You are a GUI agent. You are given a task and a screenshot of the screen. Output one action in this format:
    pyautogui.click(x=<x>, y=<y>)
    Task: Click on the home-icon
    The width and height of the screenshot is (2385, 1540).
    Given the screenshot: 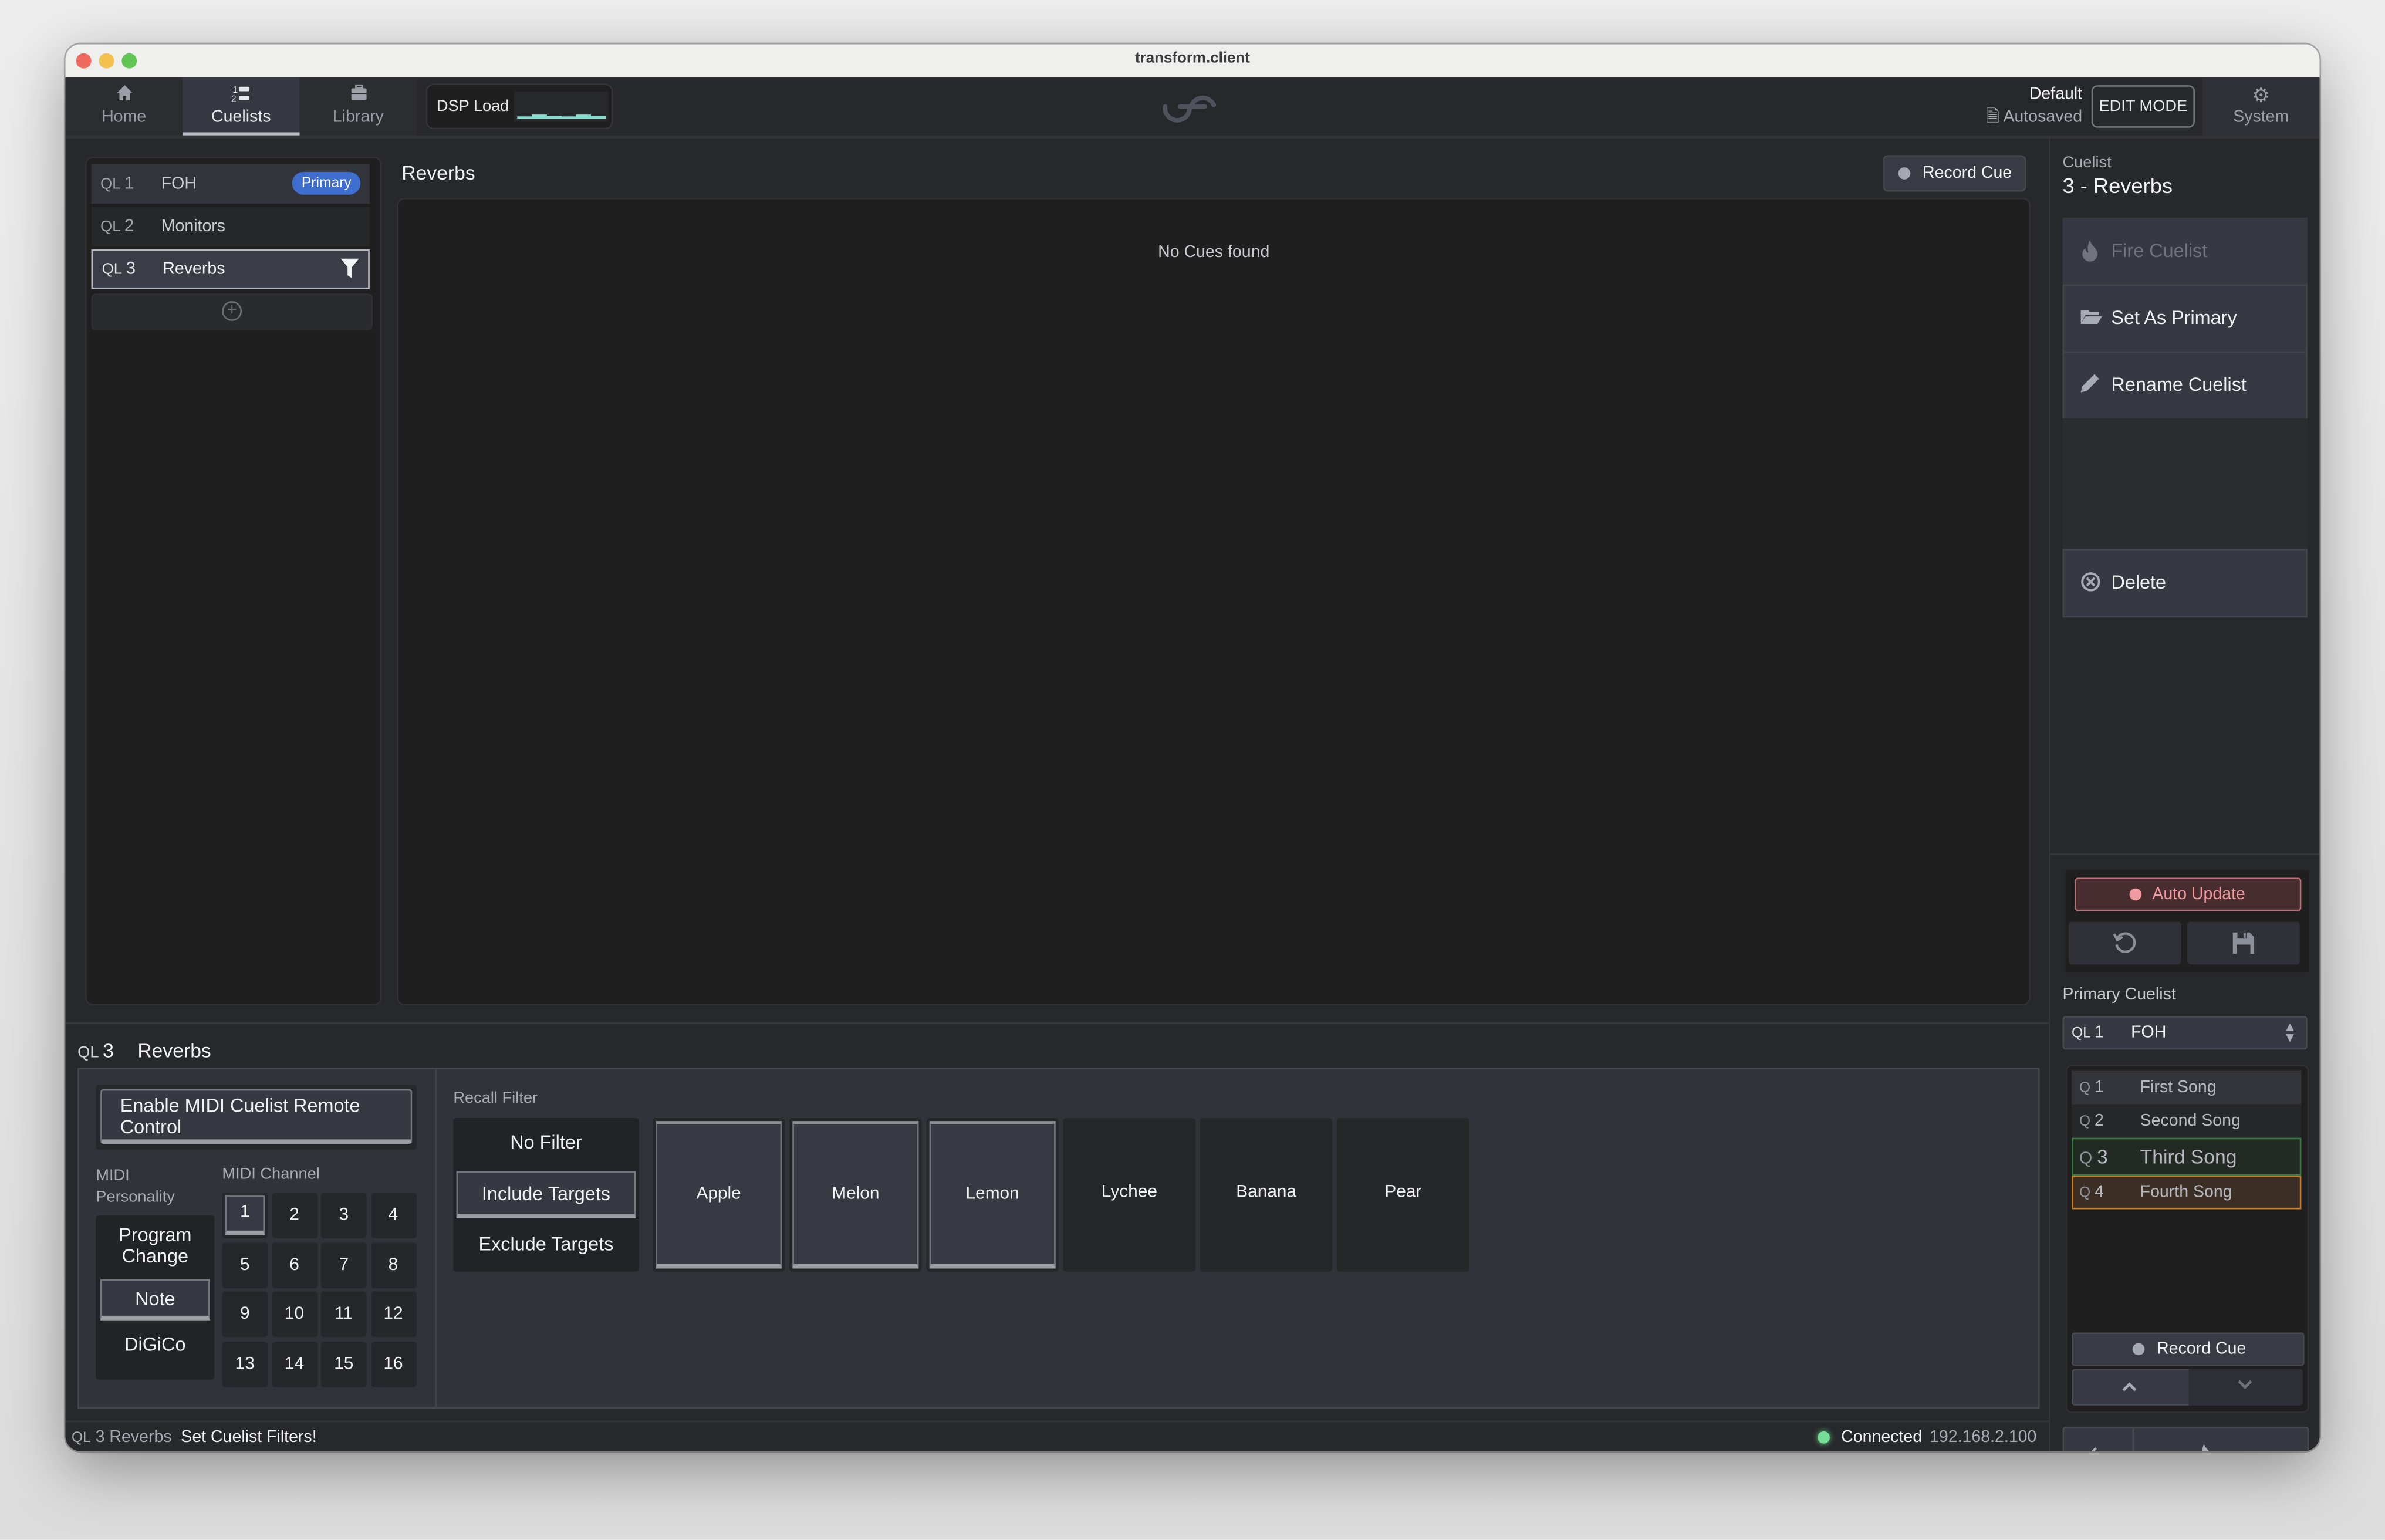 What is the action you would take?
    pyautogui.click(x=124, y=96)
    